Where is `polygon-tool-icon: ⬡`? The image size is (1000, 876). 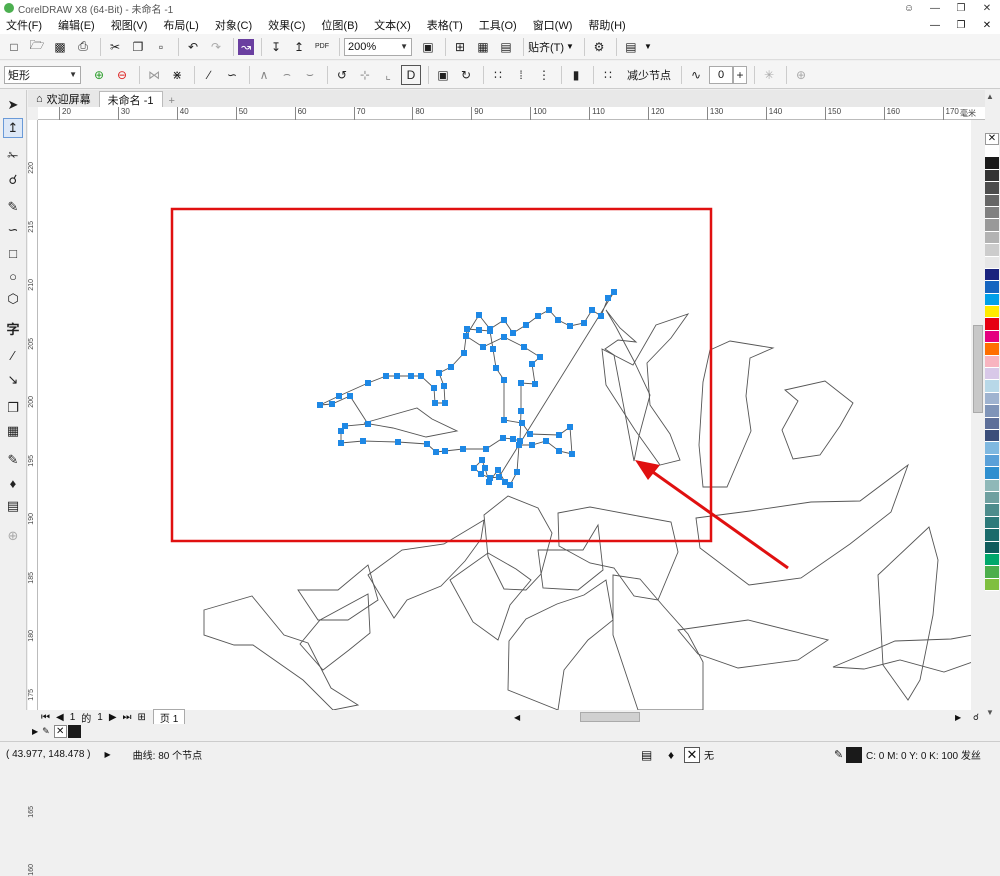
polygon-tool-icon: ⬡ is located at coordinates (13, 299).